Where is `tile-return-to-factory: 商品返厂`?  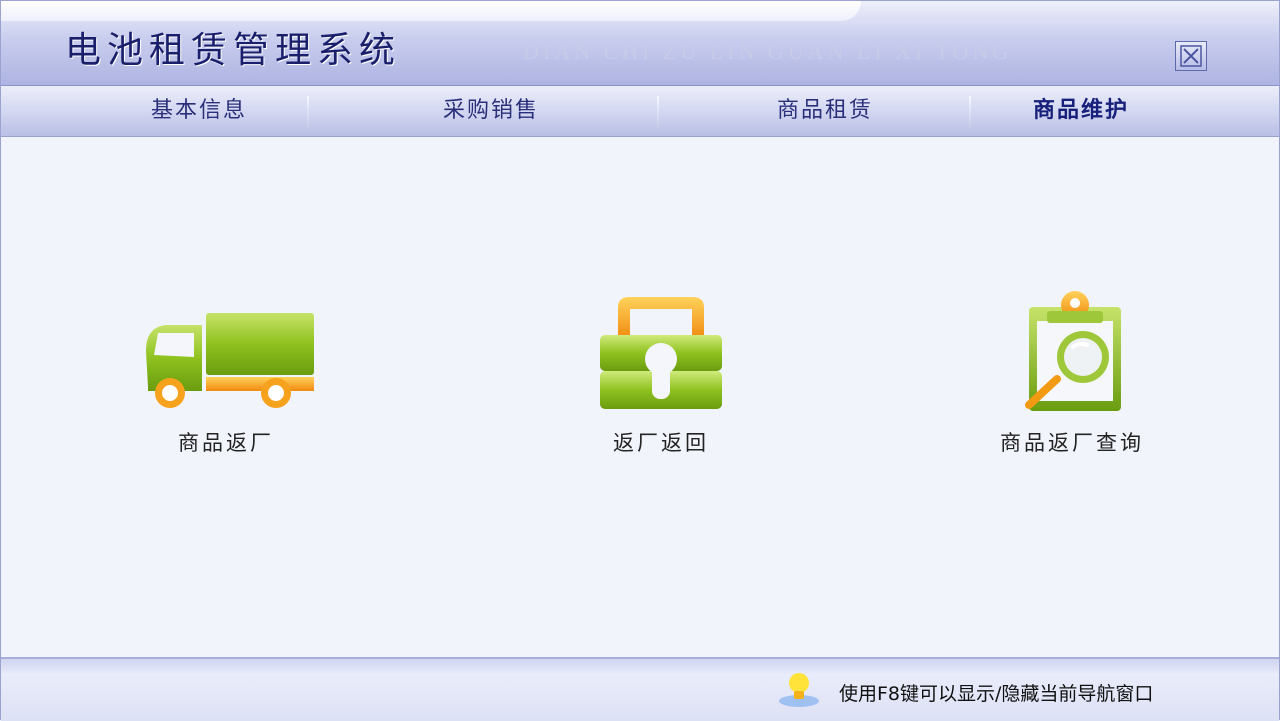 tile-return-to-factory: 商品返厂 is located at coordinates (226, 382).